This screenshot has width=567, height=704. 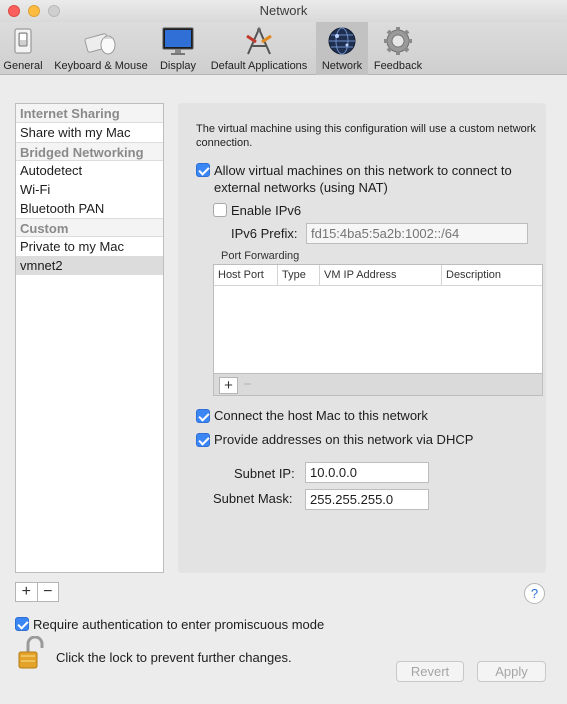 I want to click on section-header-bridged-networking: Bridged Networking, so click(x=89, y=151).